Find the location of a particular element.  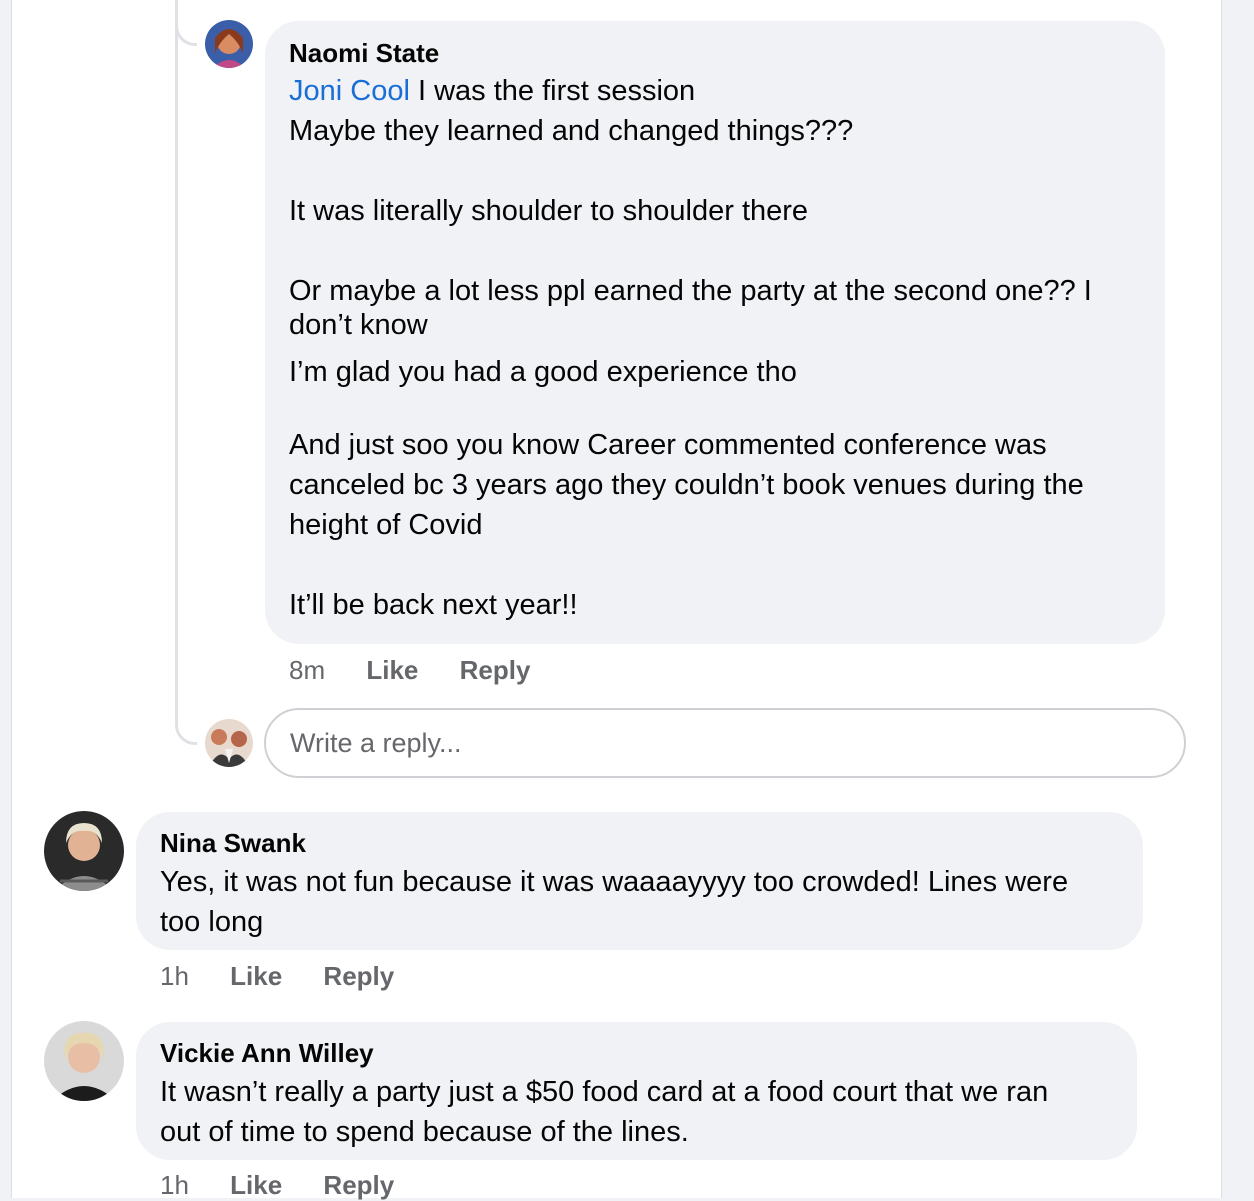

avatar-vickie-ann-willey is located at coordinates (84, 1061).